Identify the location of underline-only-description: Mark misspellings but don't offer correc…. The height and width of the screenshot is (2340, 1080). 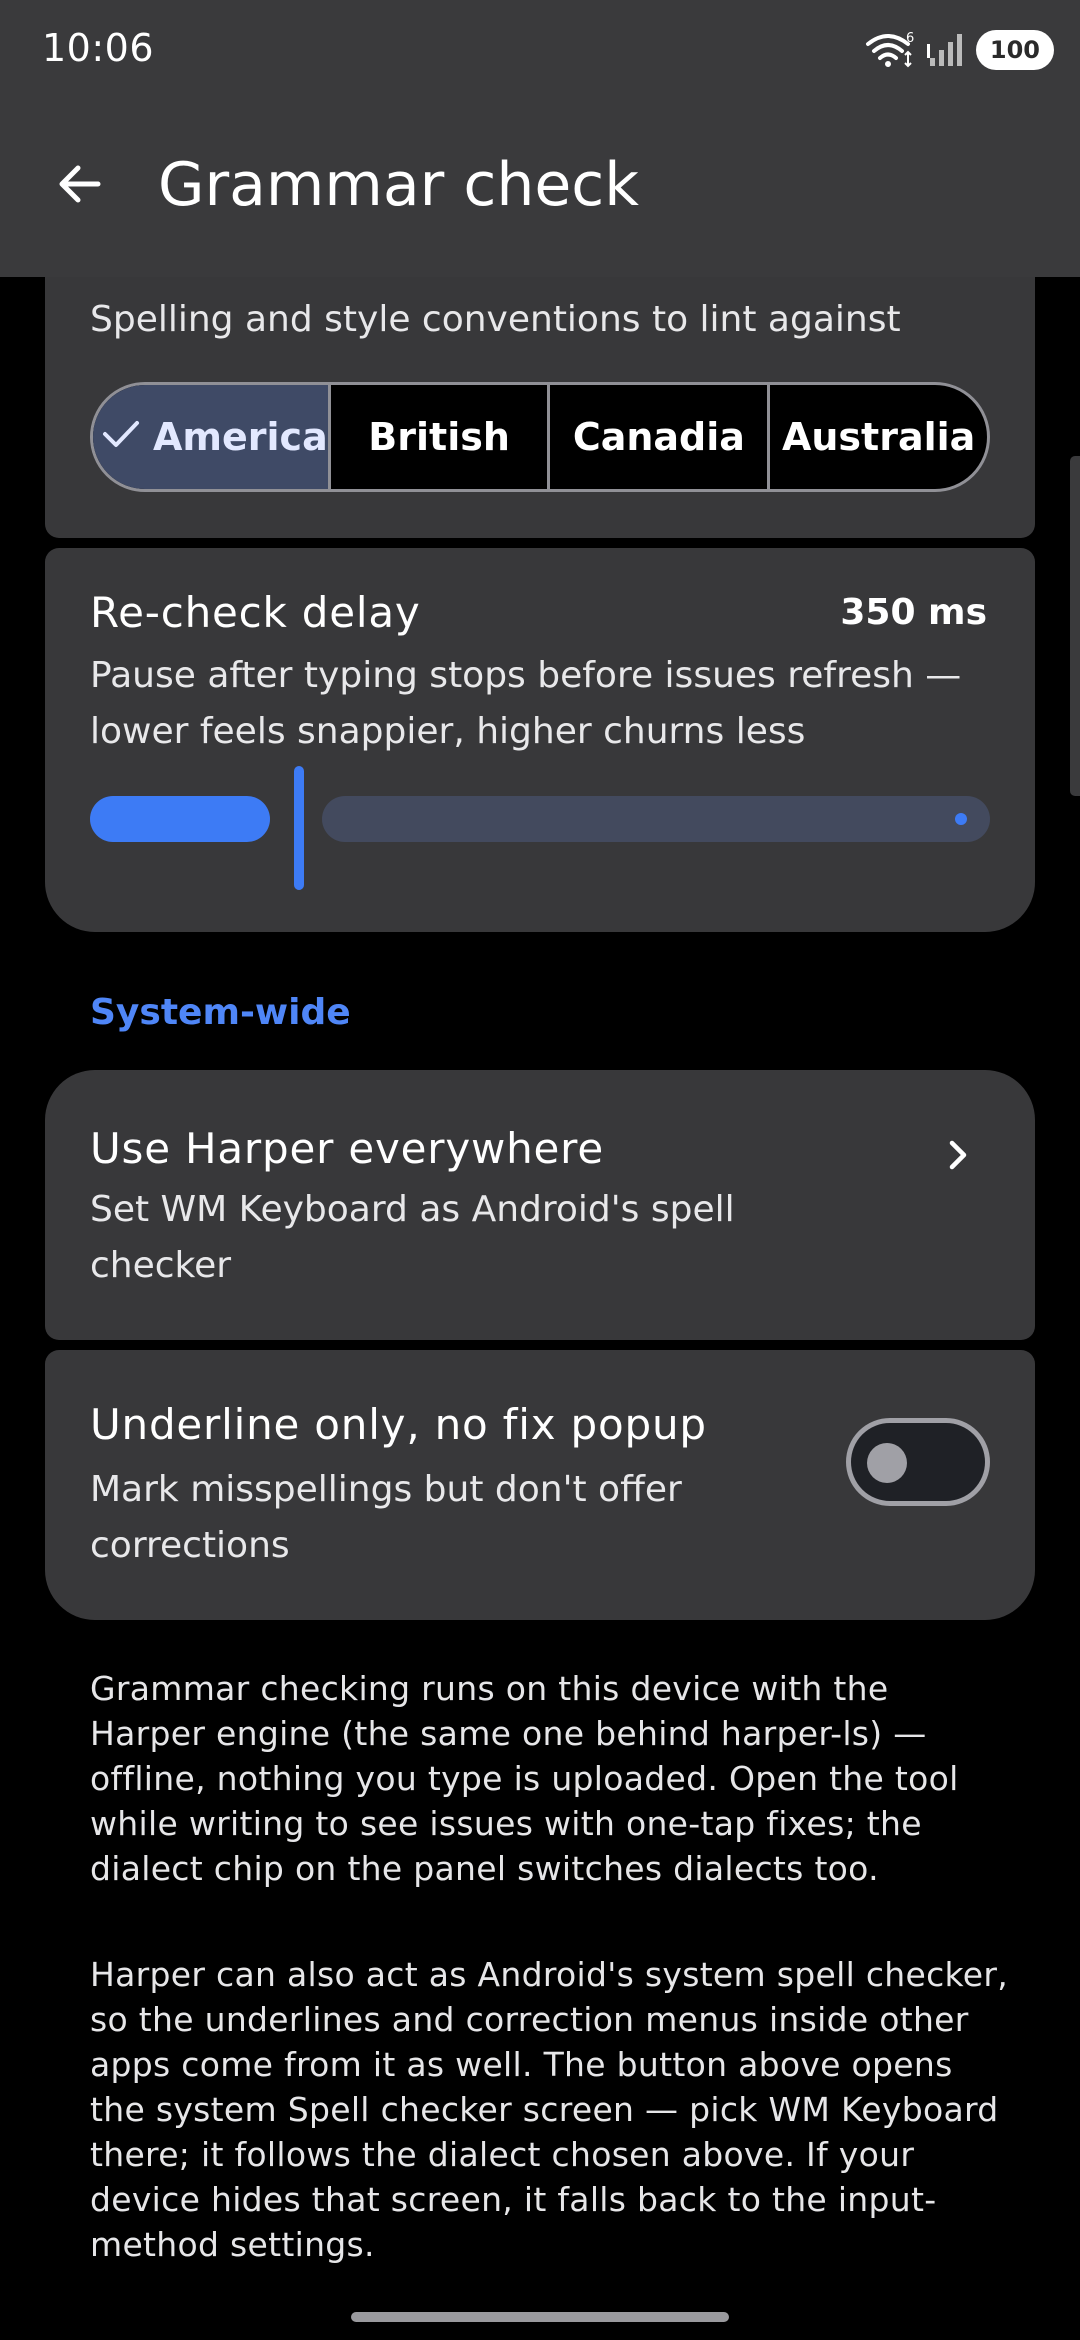
(386, 1517).